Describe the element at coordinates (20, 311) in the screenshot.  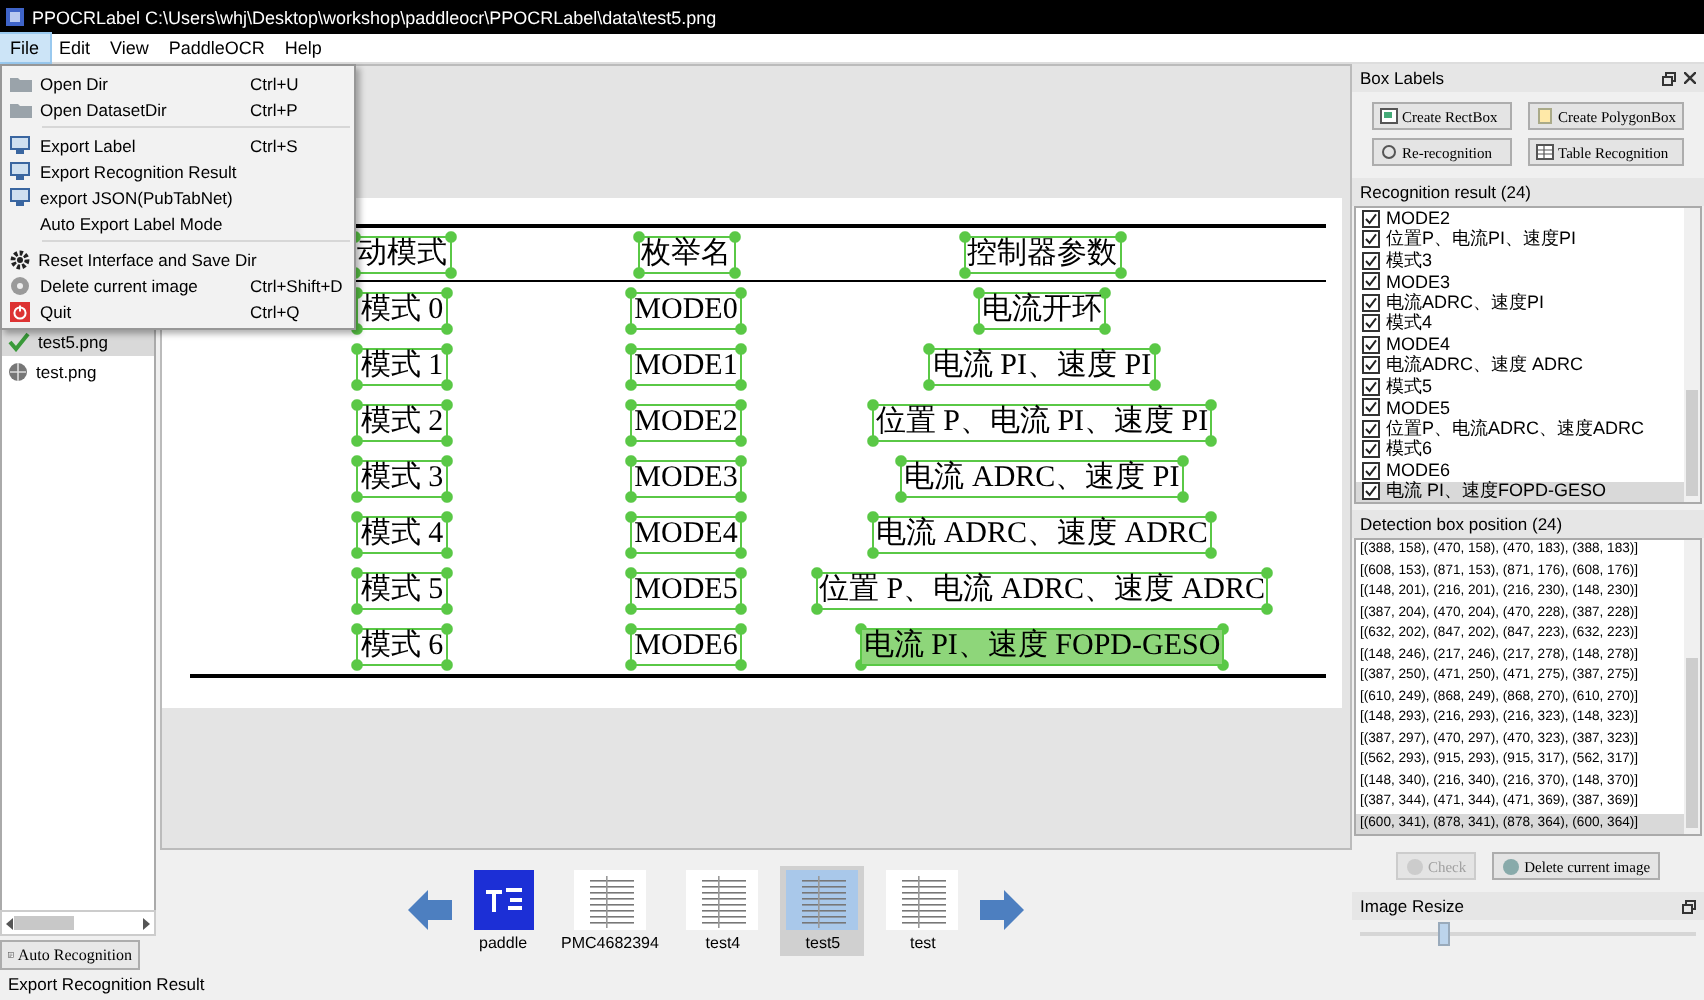
I see `power-icon` at that location.